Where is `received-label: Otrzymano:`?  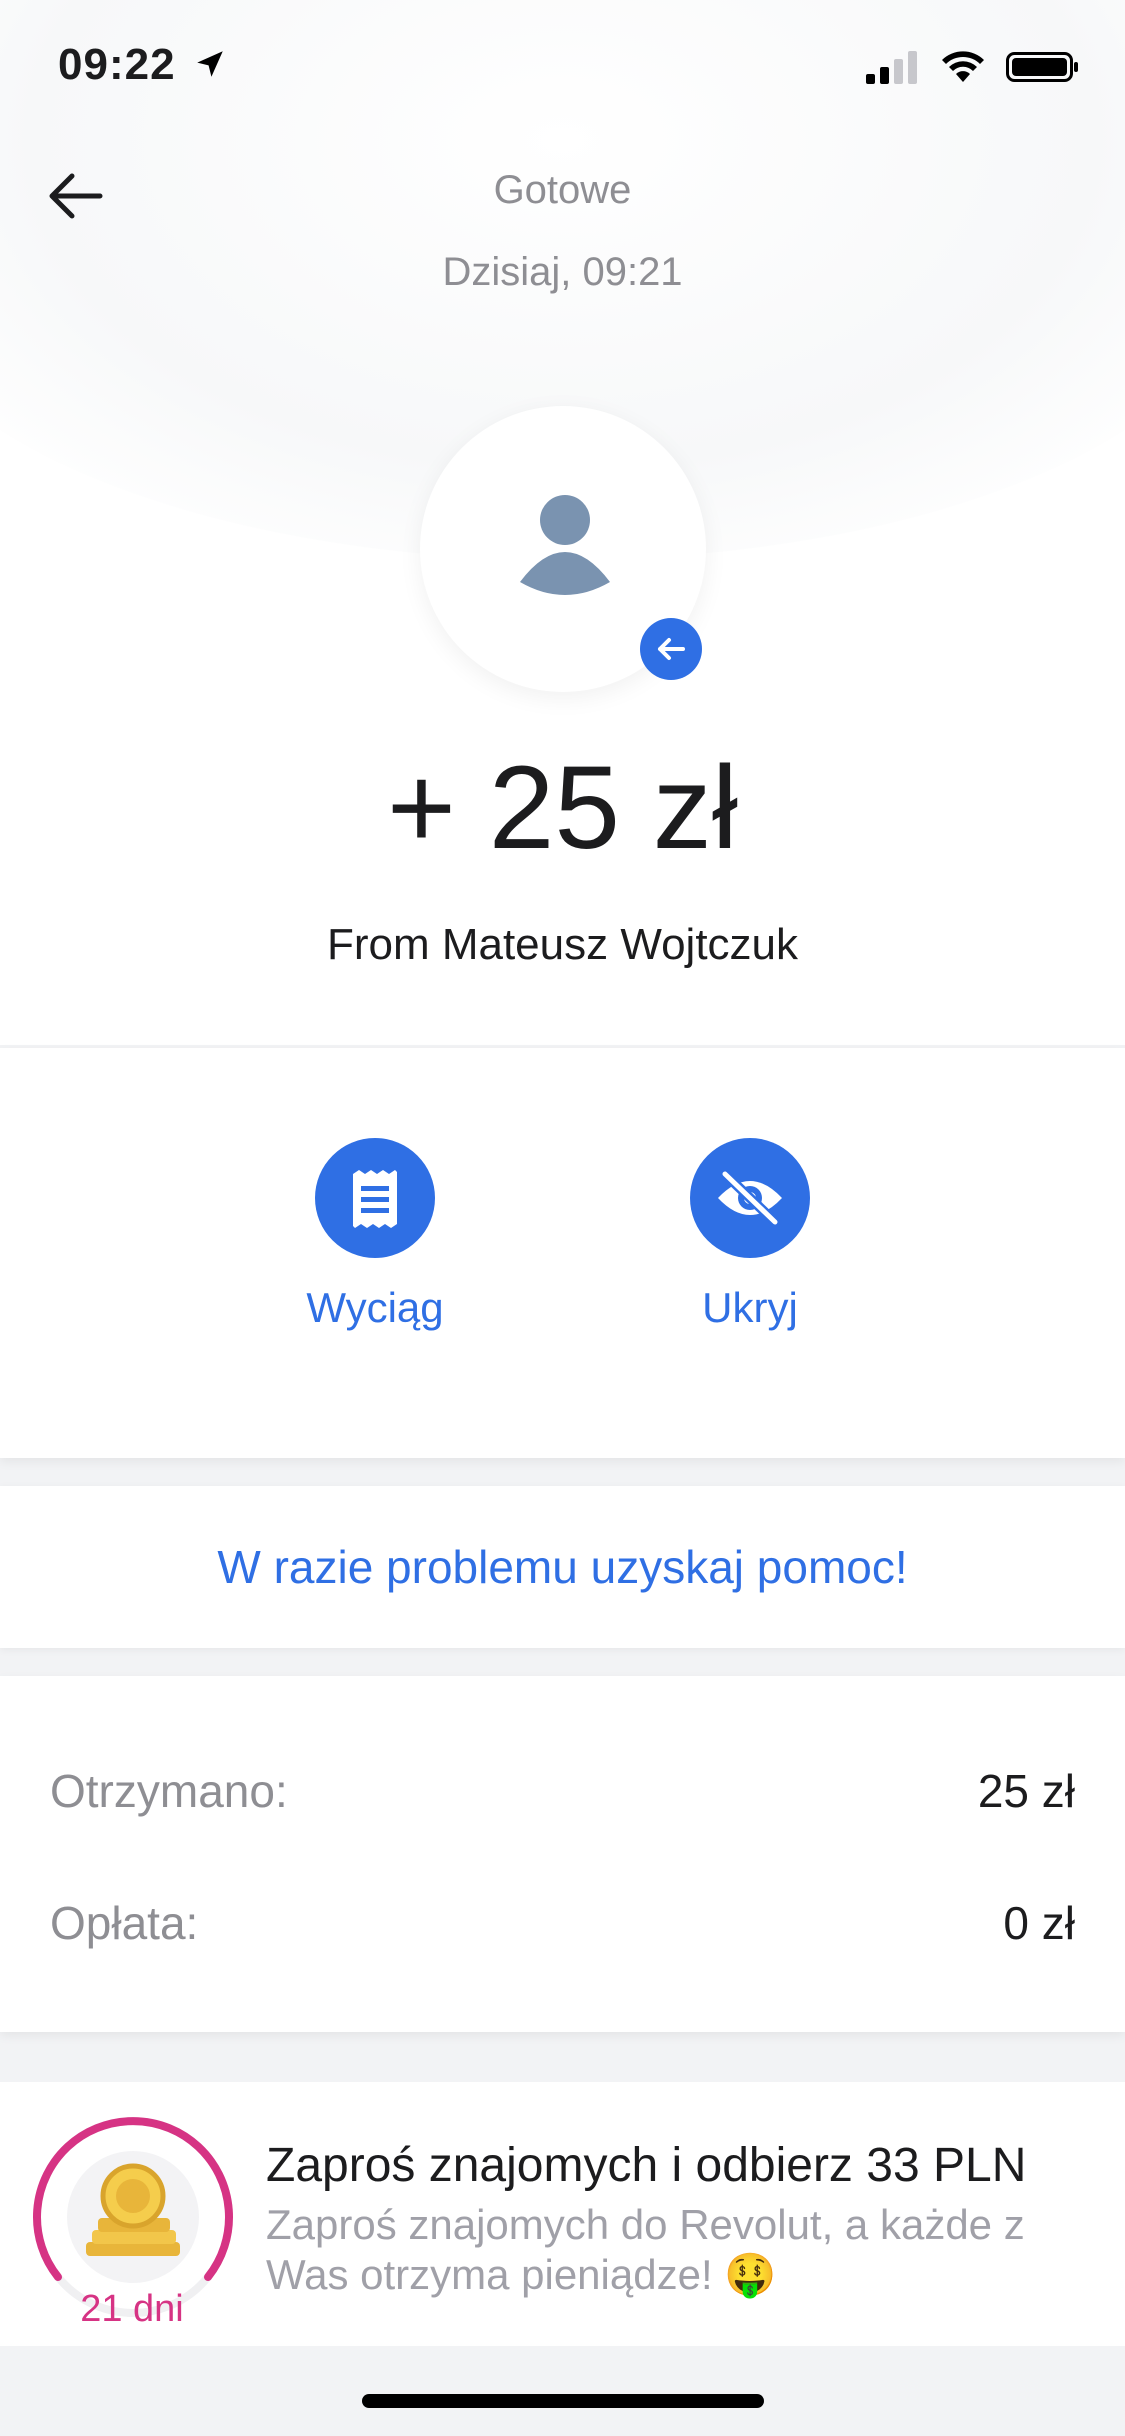 received-label: Otrzymano: is located at coordinates (169, 1791).